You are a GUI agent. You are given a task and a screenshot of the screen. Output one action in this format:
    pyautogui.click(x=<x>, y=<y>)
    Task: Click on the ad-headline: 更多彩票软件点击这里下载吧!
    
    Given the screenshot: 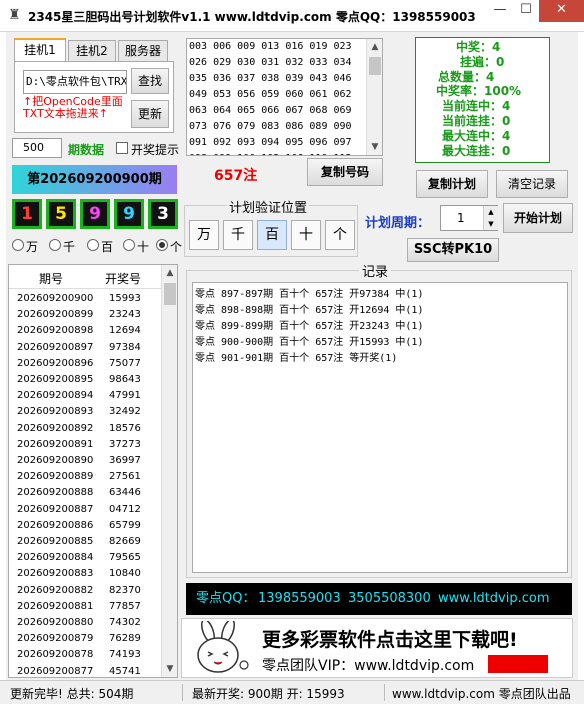 What is the action you would take?
    pyautogui.click(x=390, y=638)
    